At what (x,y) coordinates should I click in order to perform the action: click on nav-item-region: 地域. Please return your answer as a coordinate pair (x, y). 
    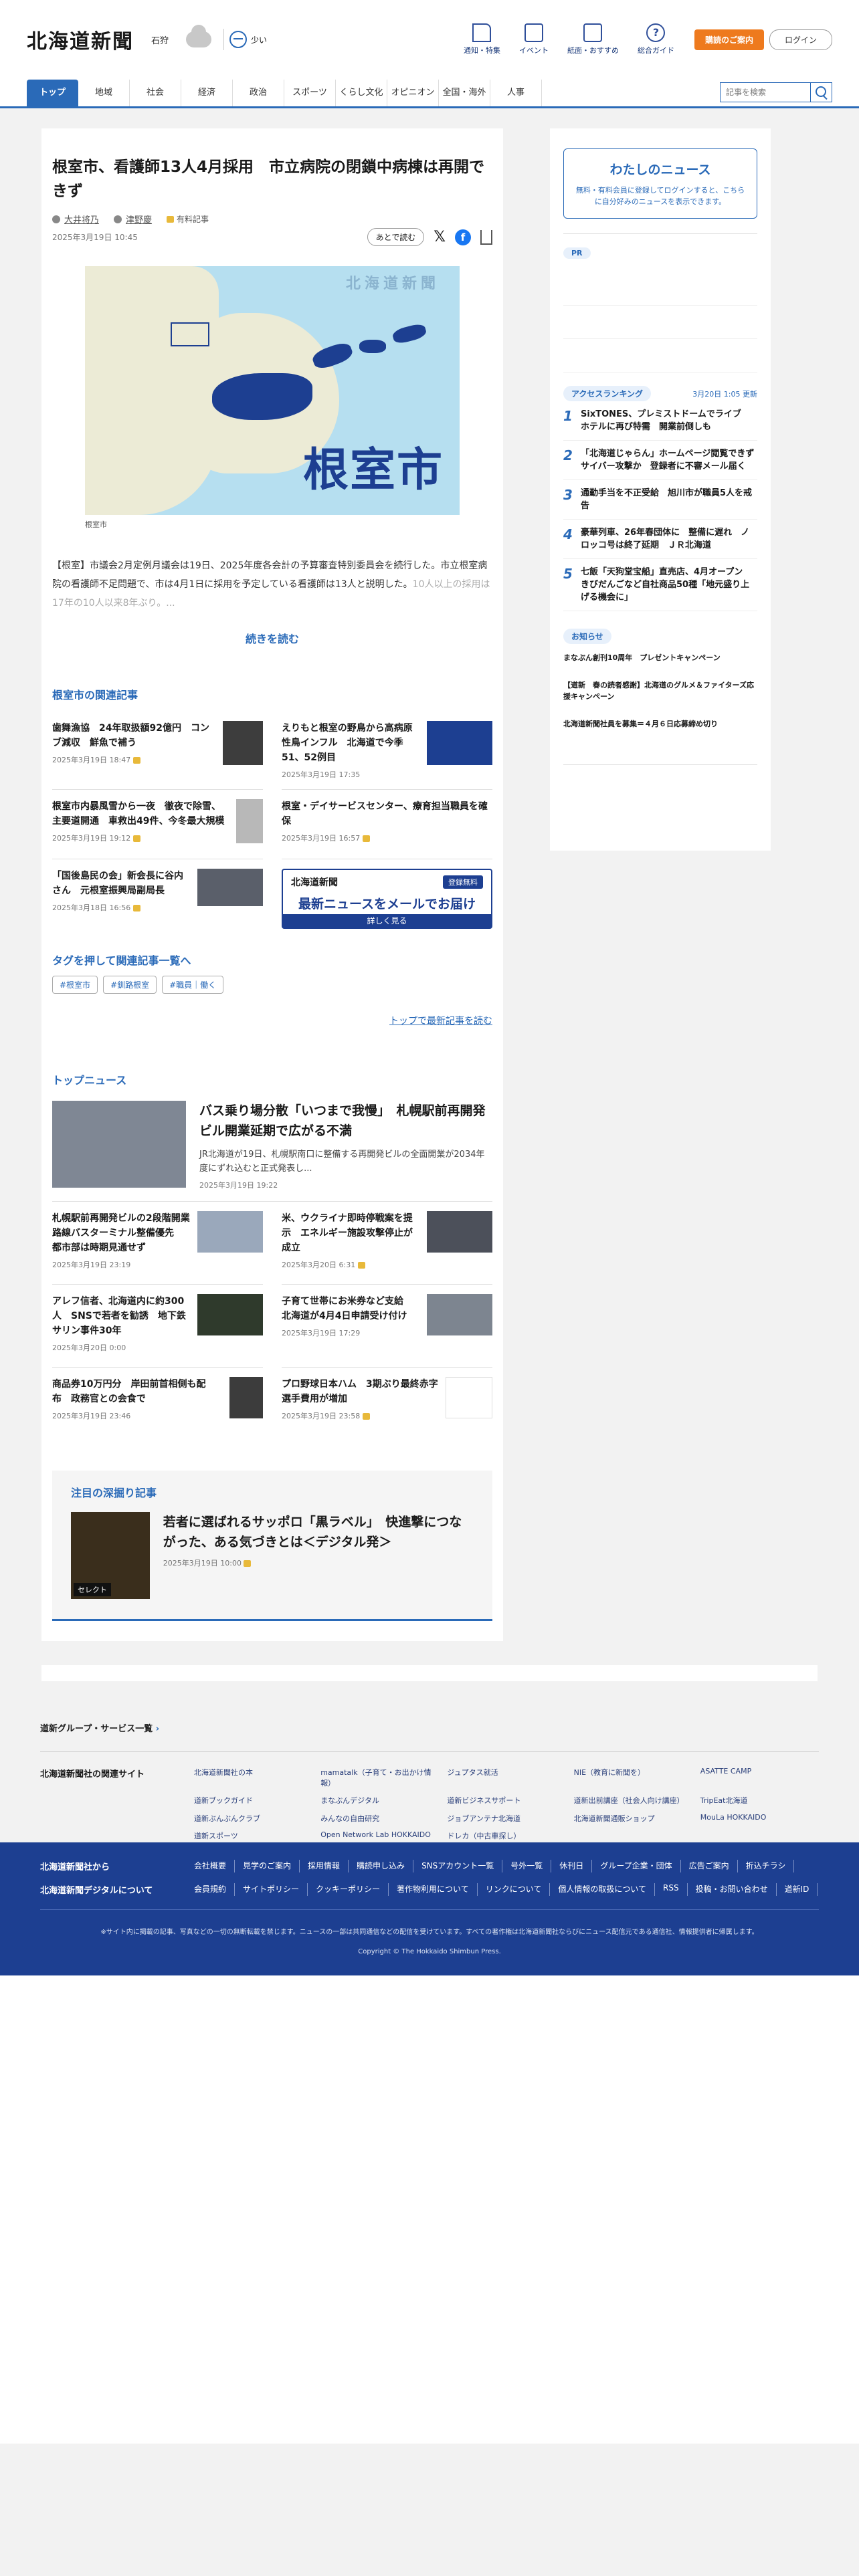
    Looking at the image, I should click on (104, 93).